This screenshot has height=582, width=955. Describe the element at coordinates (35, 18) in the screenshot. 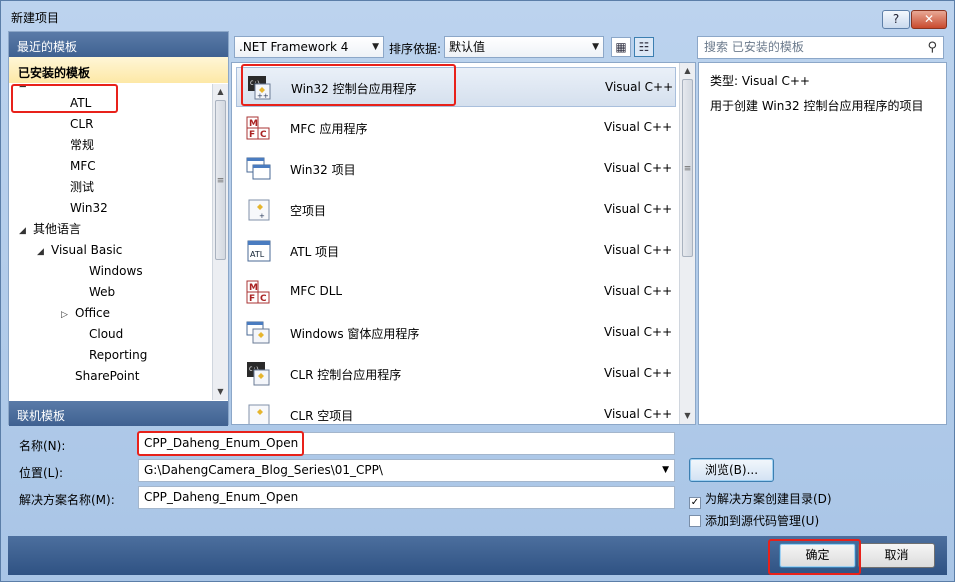

I see `dialog-title: 新建项目` at that location.